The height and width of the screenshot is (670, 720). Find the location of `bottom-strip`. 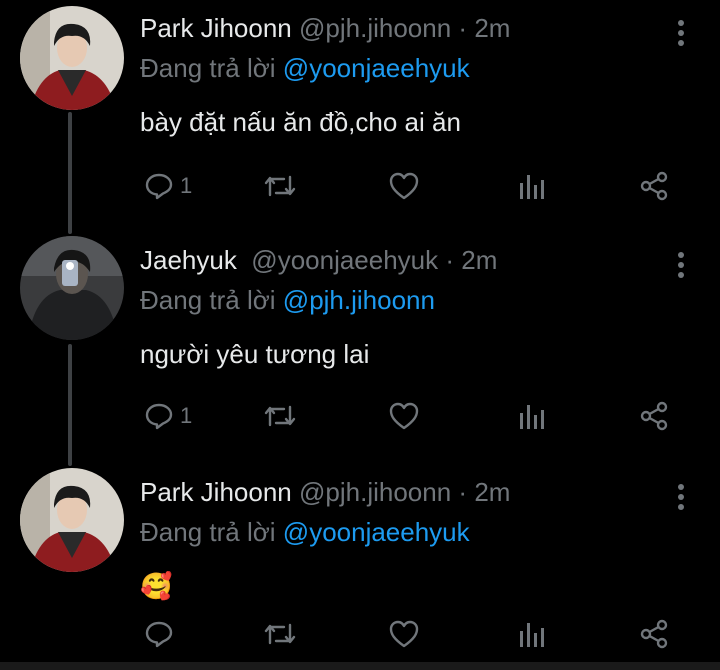

bottom-strip is located at coordinates (360, 666).